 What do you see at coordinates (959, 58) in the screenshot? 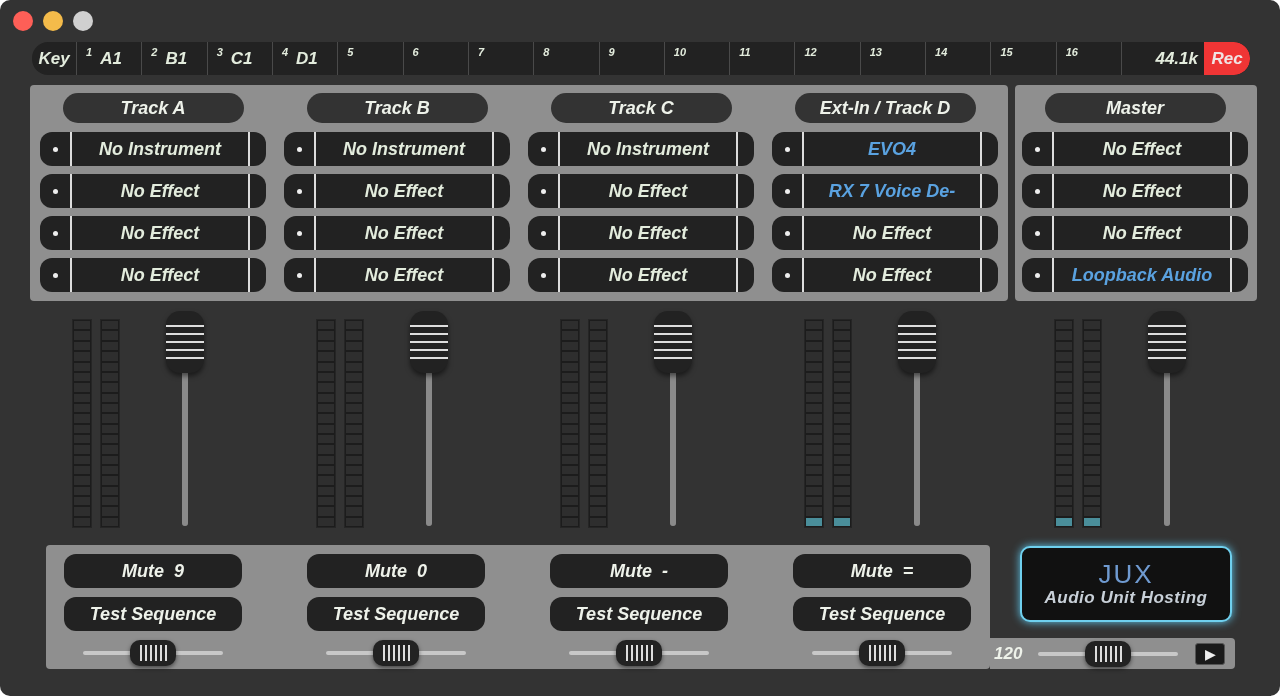
I see `key-slot: 14` at bounding box center [959, 58].